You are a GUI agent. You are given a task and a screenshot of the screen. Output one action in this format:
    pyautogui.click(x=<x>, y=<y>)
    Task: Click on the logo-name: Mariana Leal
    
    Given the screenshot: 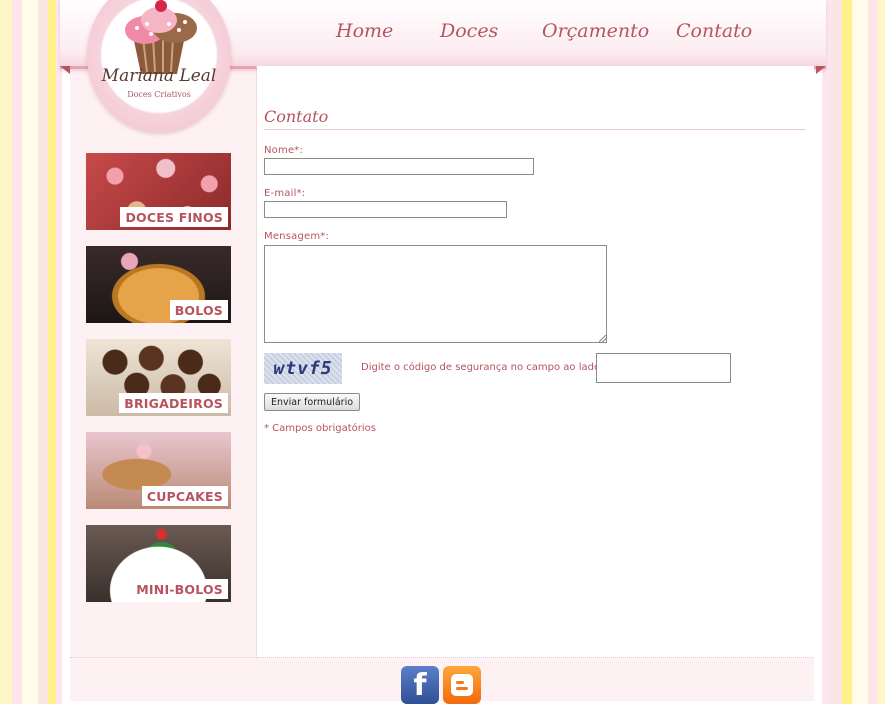 What is the action you would take?
    pyautogui.click(x=159, y=76)
    